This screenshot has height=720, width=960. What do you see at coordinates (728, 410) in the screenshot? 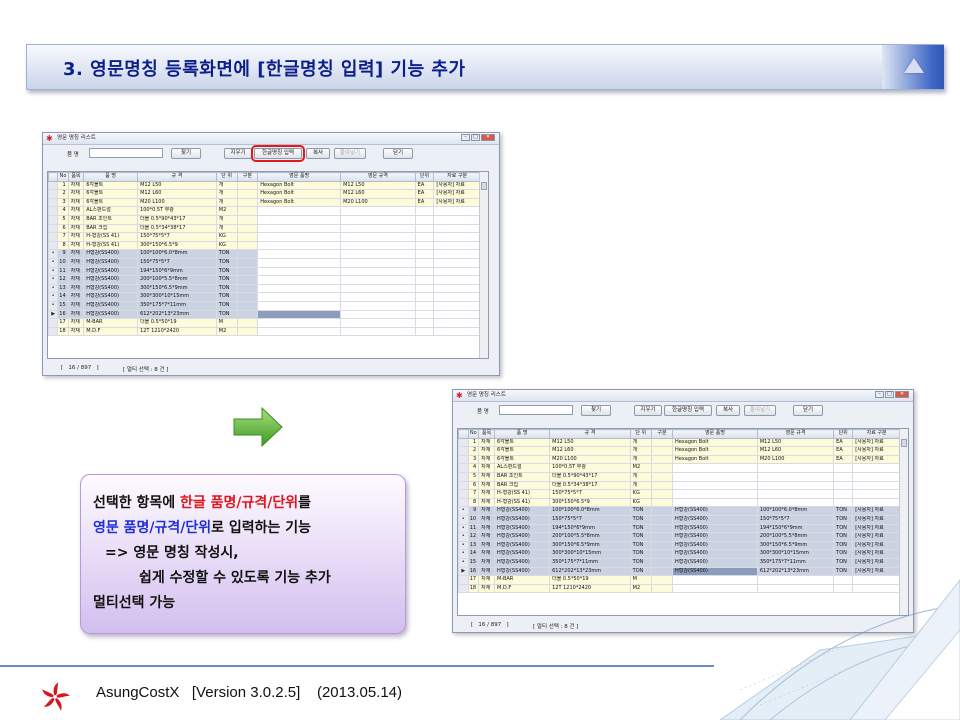
I see `copy-button: 복사` at bounding box center [728, 410].